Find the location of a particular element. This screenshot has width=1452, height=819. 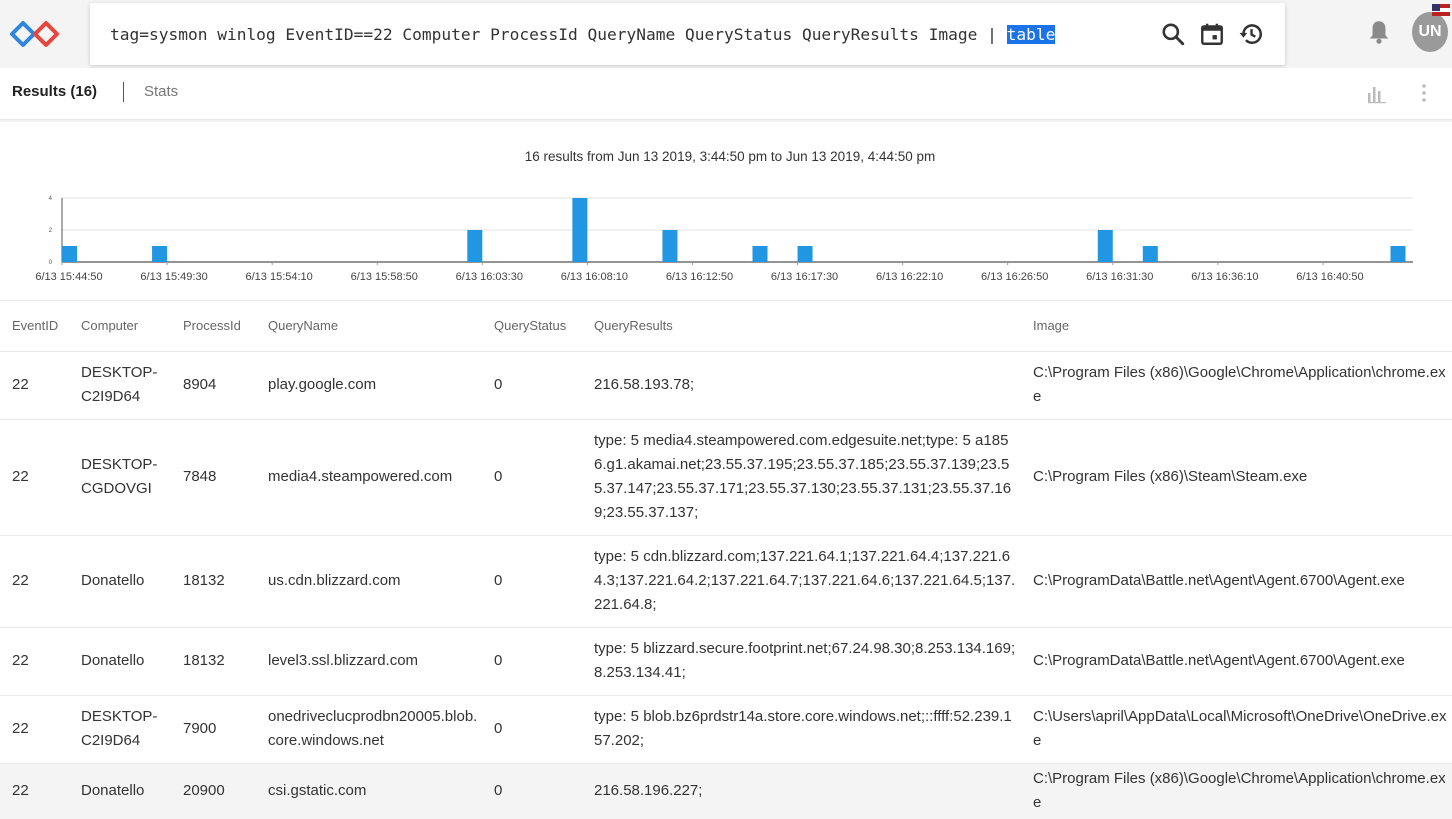

table-cell: DESKTOP-CGDOVGI is located at coordinates (120, 477).